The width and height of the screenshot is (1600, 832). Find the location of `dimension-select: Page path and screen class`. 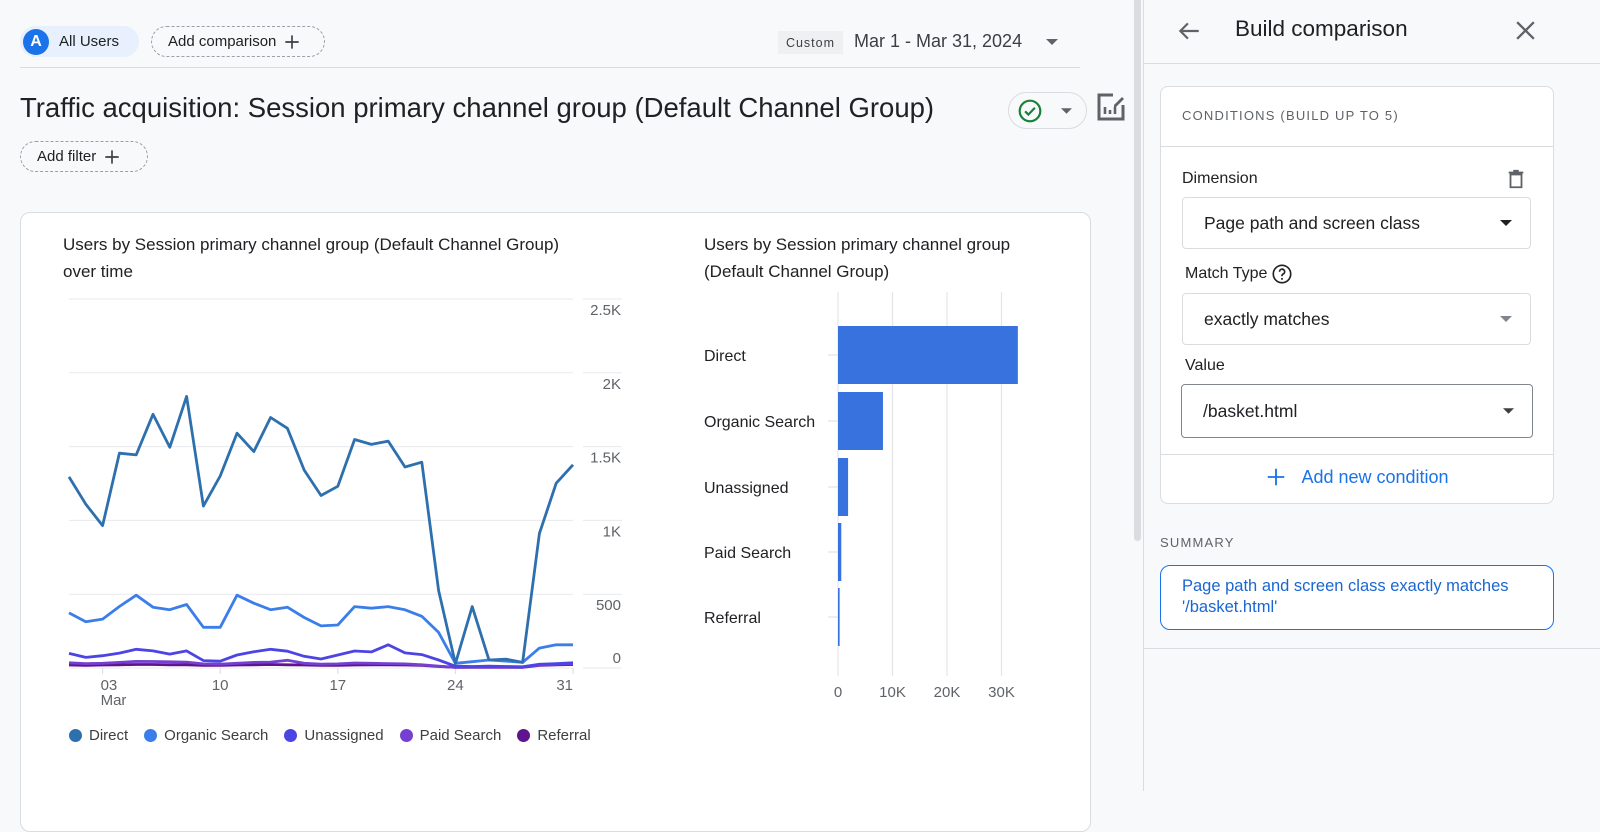

dimension-select: Page path and screen class is located at coordinates (1356, 223).